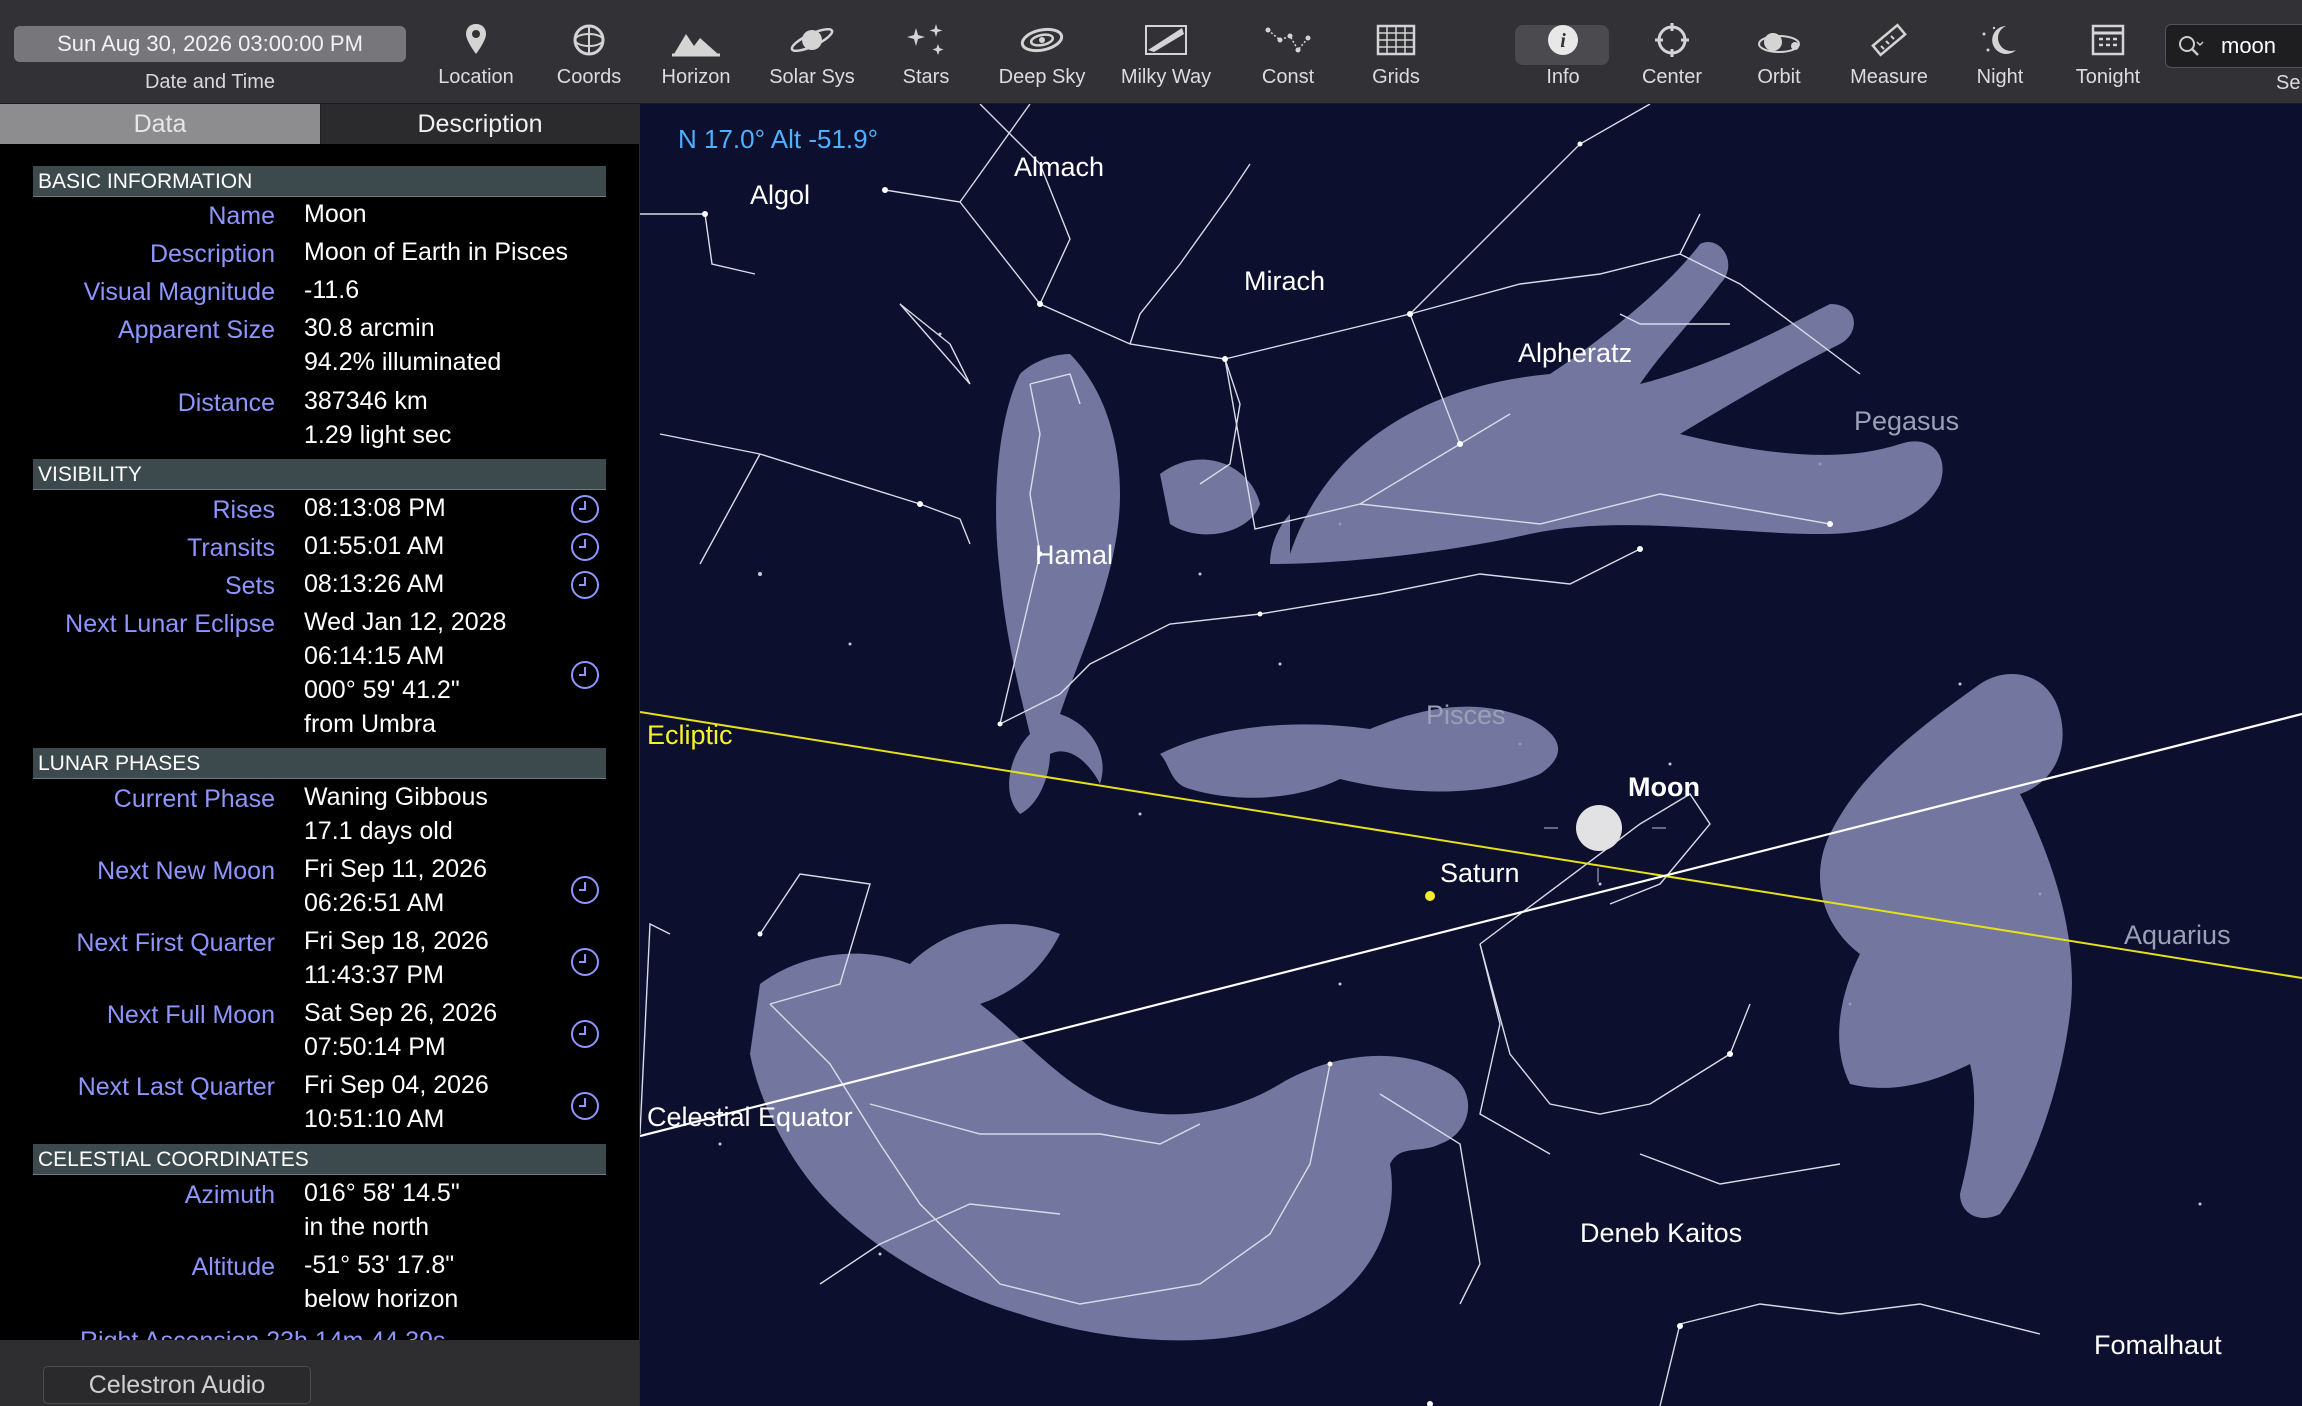 The image size is (2302, 1406). I want to click on label-fomalhaut: Fomalhaut, so click(2158, 1345).